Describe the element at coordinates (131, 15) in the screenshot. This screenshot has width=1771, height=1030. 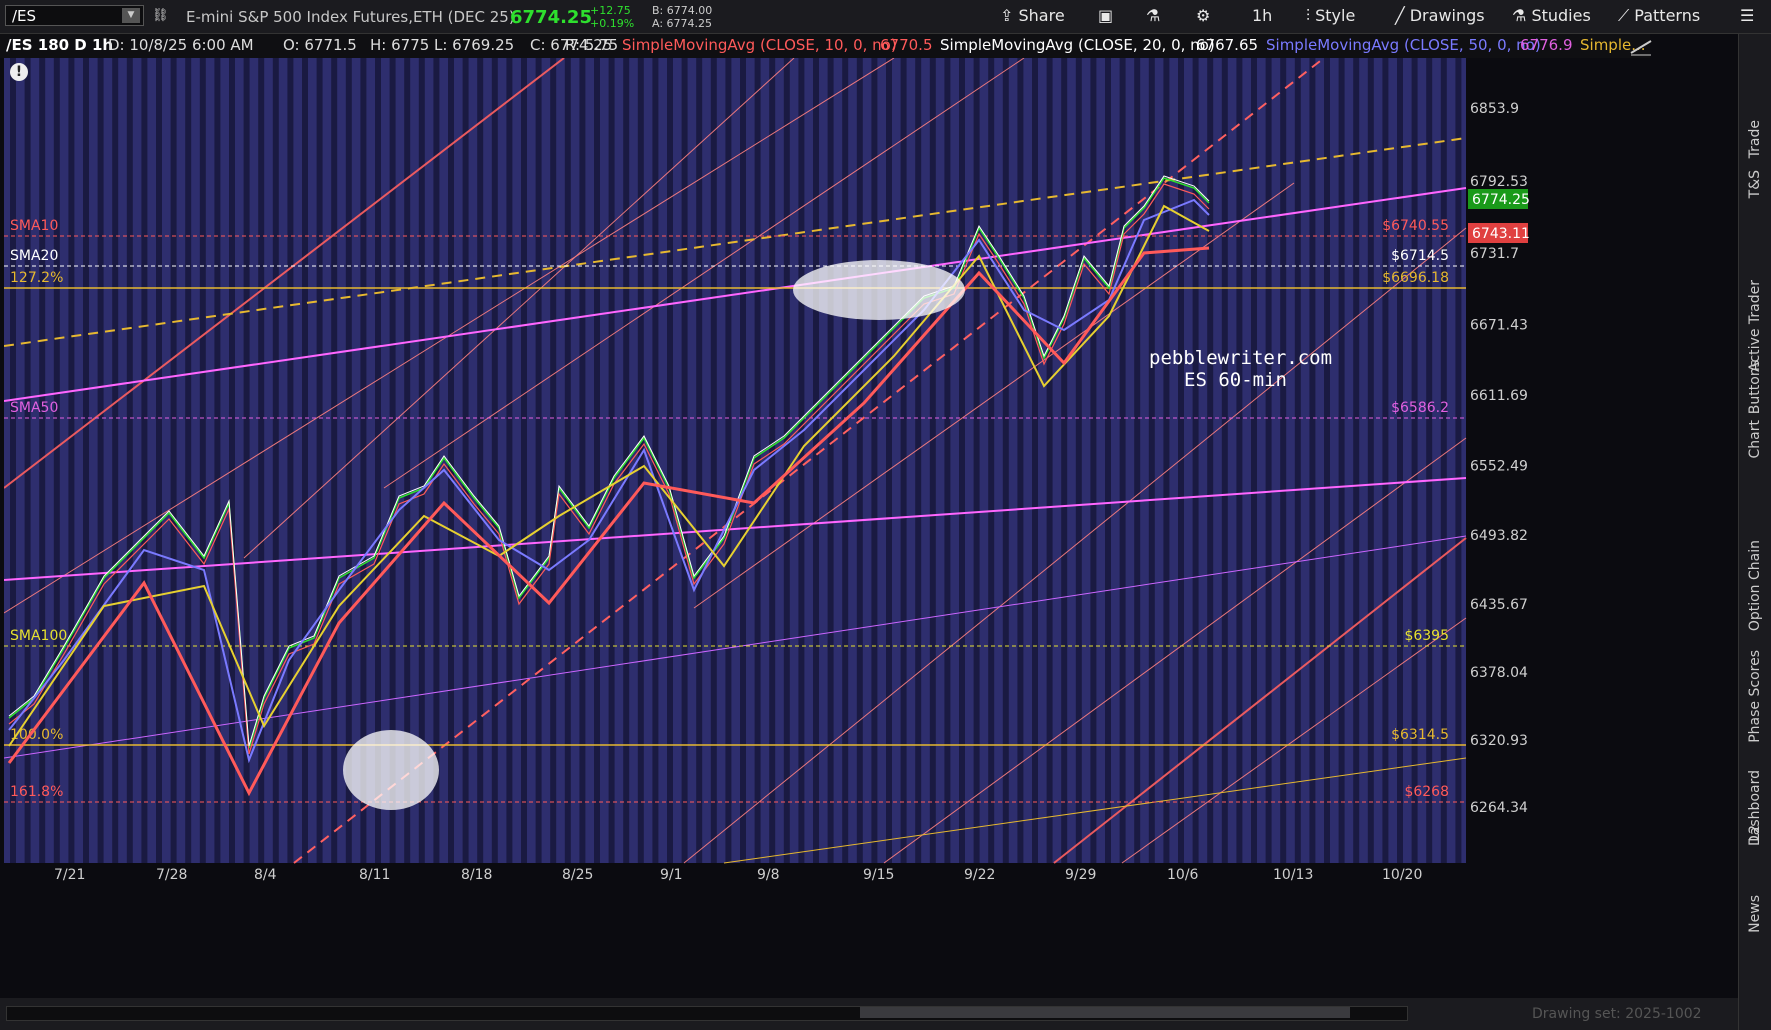
I see `symbol-dropdown-icon: ▼` at that location.